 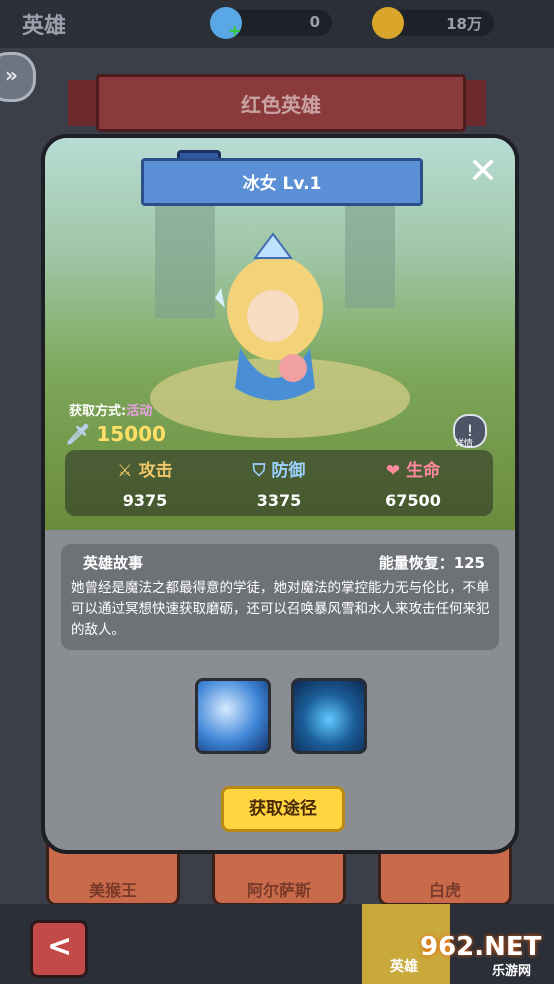 I want to click on stat-value: 9375, so click(x=145, y=500).